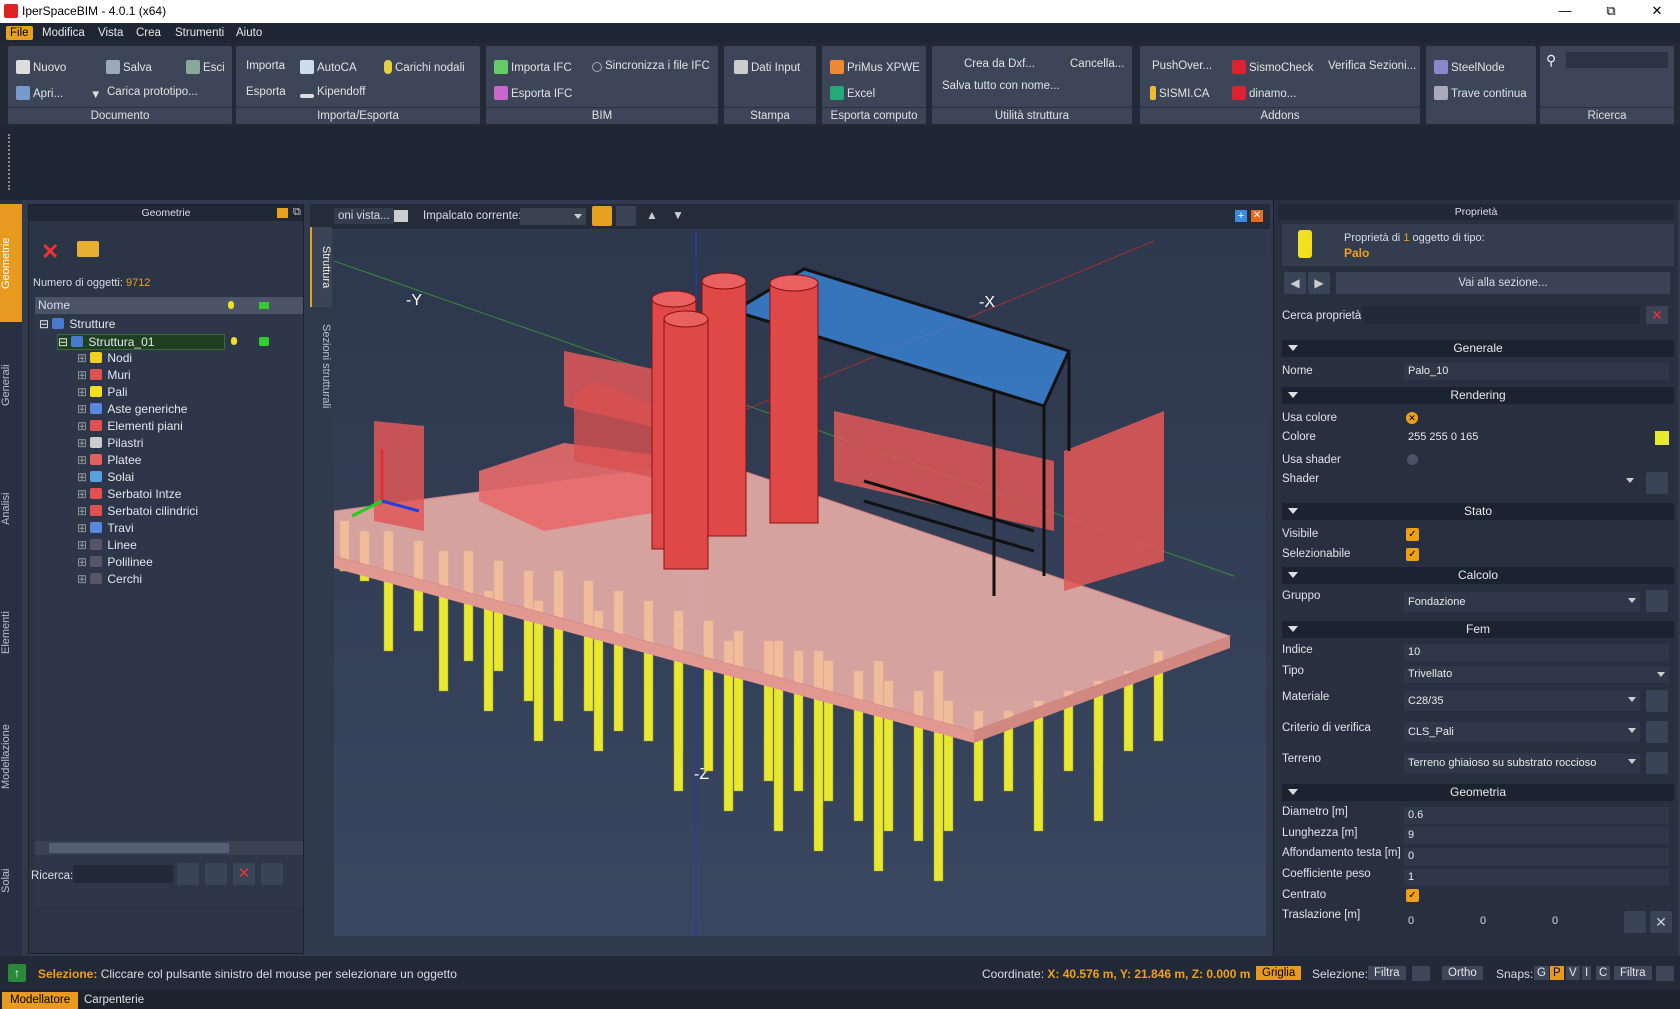 This screenshot has width=1680, height=1009. I want to click on lock-icon, so click(602, 216).